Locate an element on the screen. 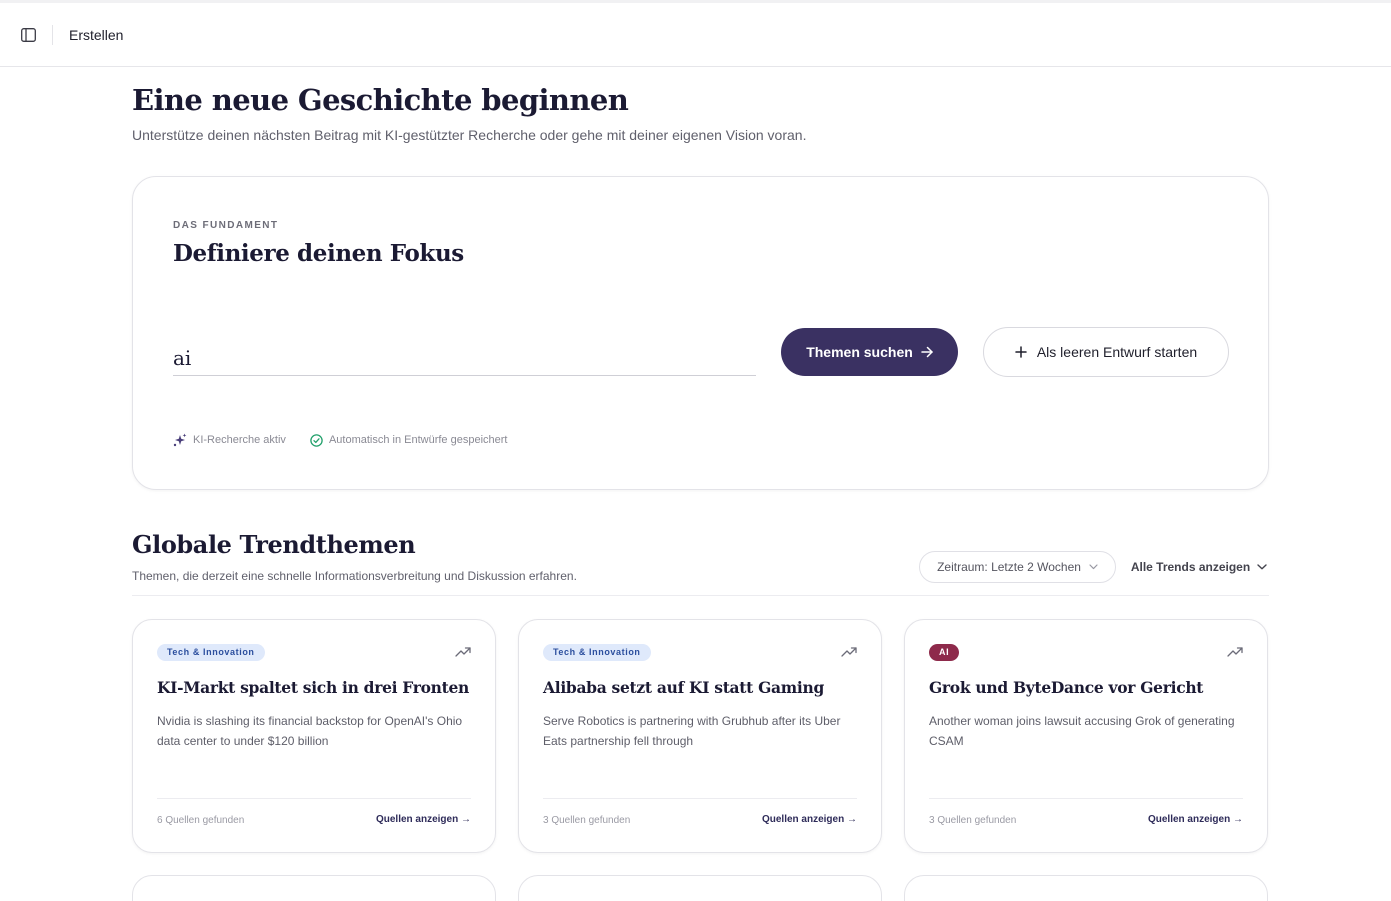 This screenshot has width=1391, height=901. start-blank-draft-label: Als leeren Entwurf starten is located at coordinates (1117, 352).